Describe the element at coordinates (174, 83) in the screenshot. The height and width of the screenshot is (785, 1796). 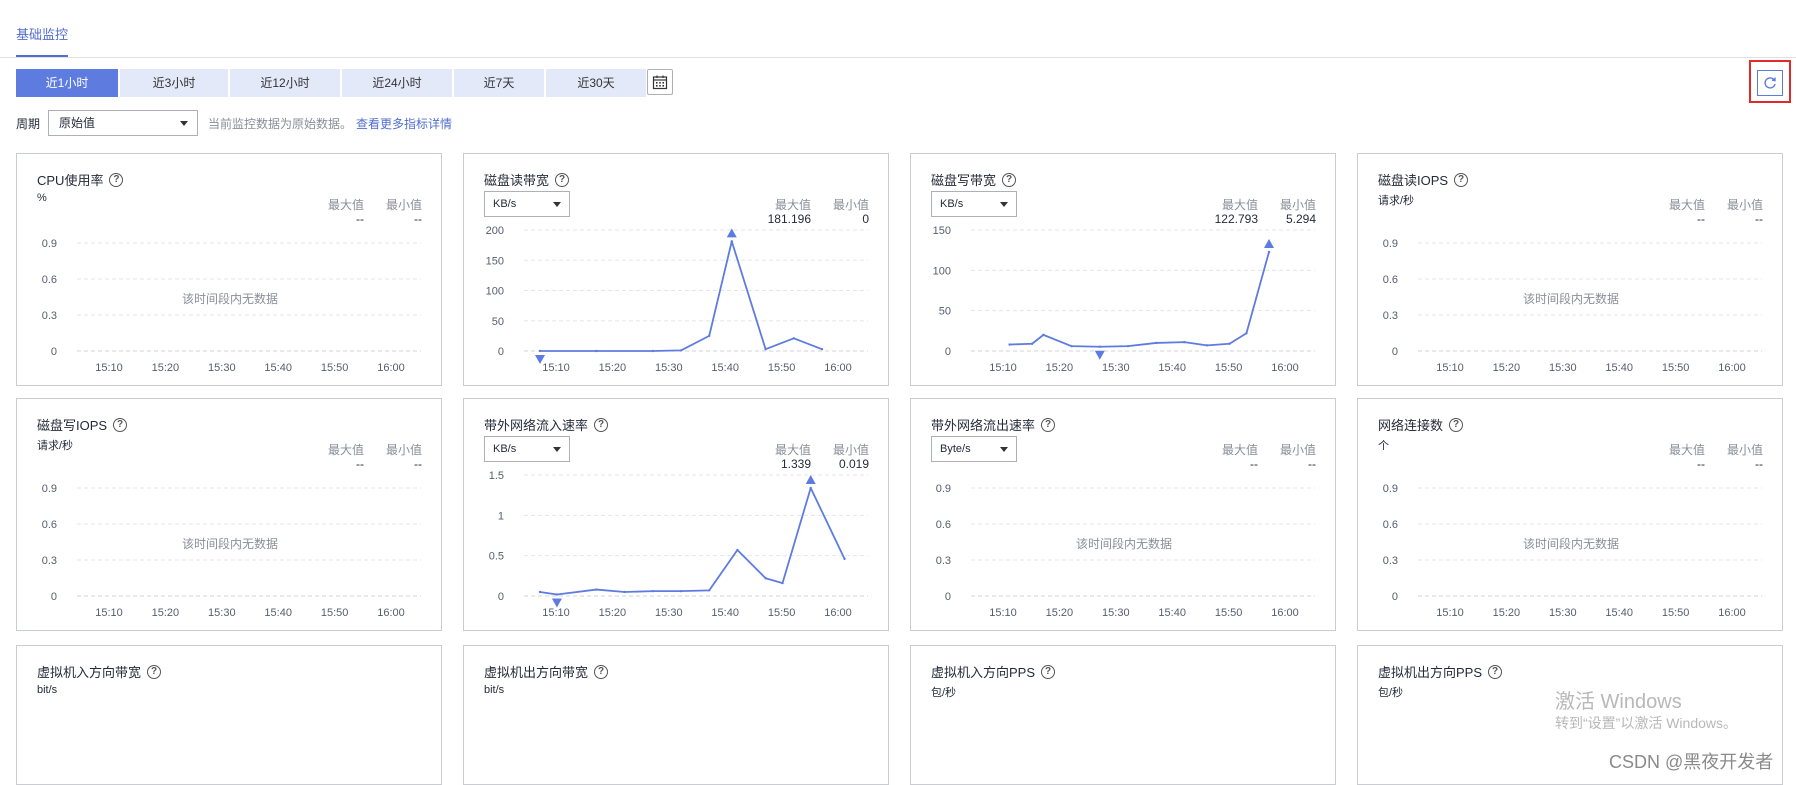
I see `time-range-3h: 近3小时` at that location.